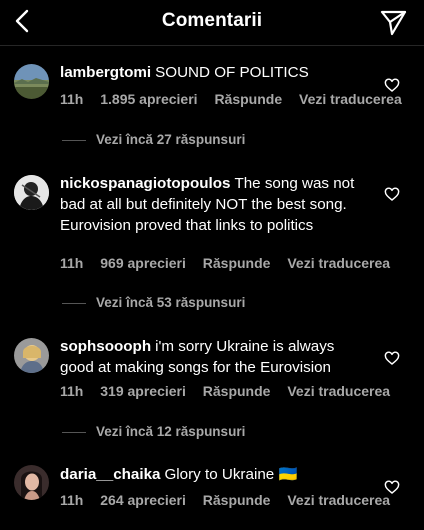 This screenshot has height=530, width=424. I want to click on comment-username: nickospanagiotopoulos, so click(145, 183).